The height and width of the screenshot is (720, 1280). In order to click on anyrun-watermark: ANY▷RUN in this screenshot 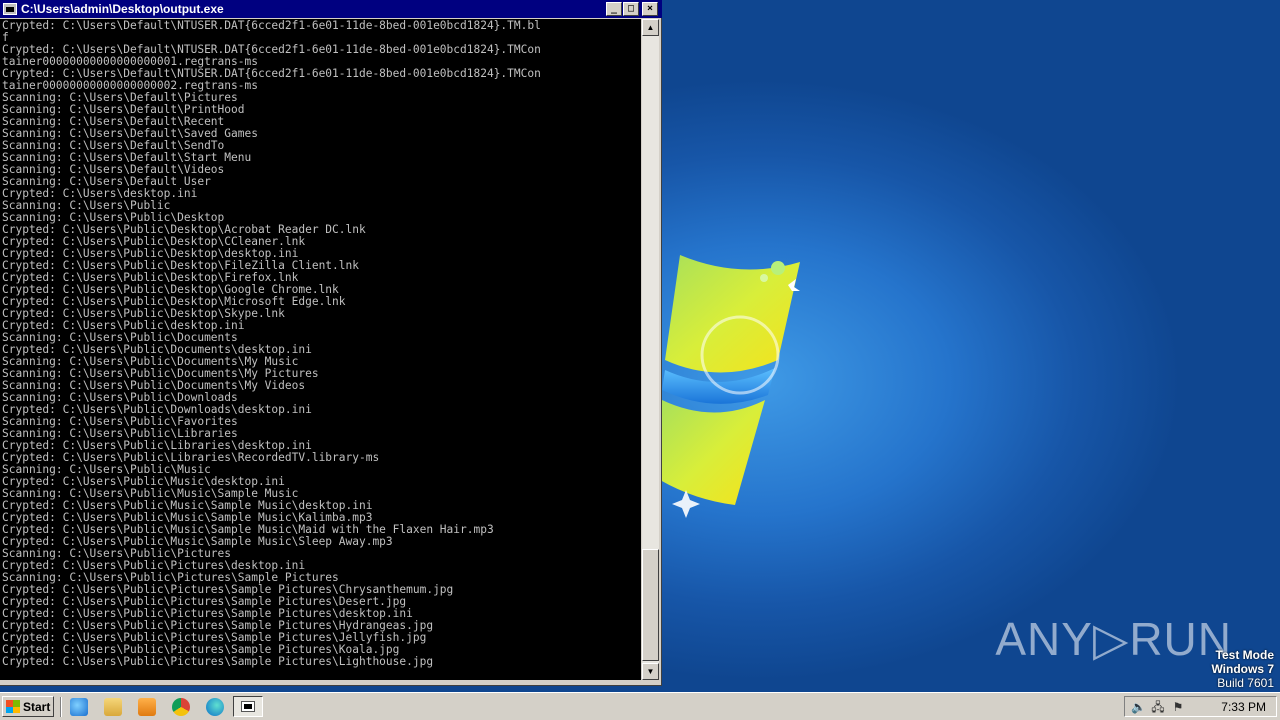, I will do `click(1113, 639)`.